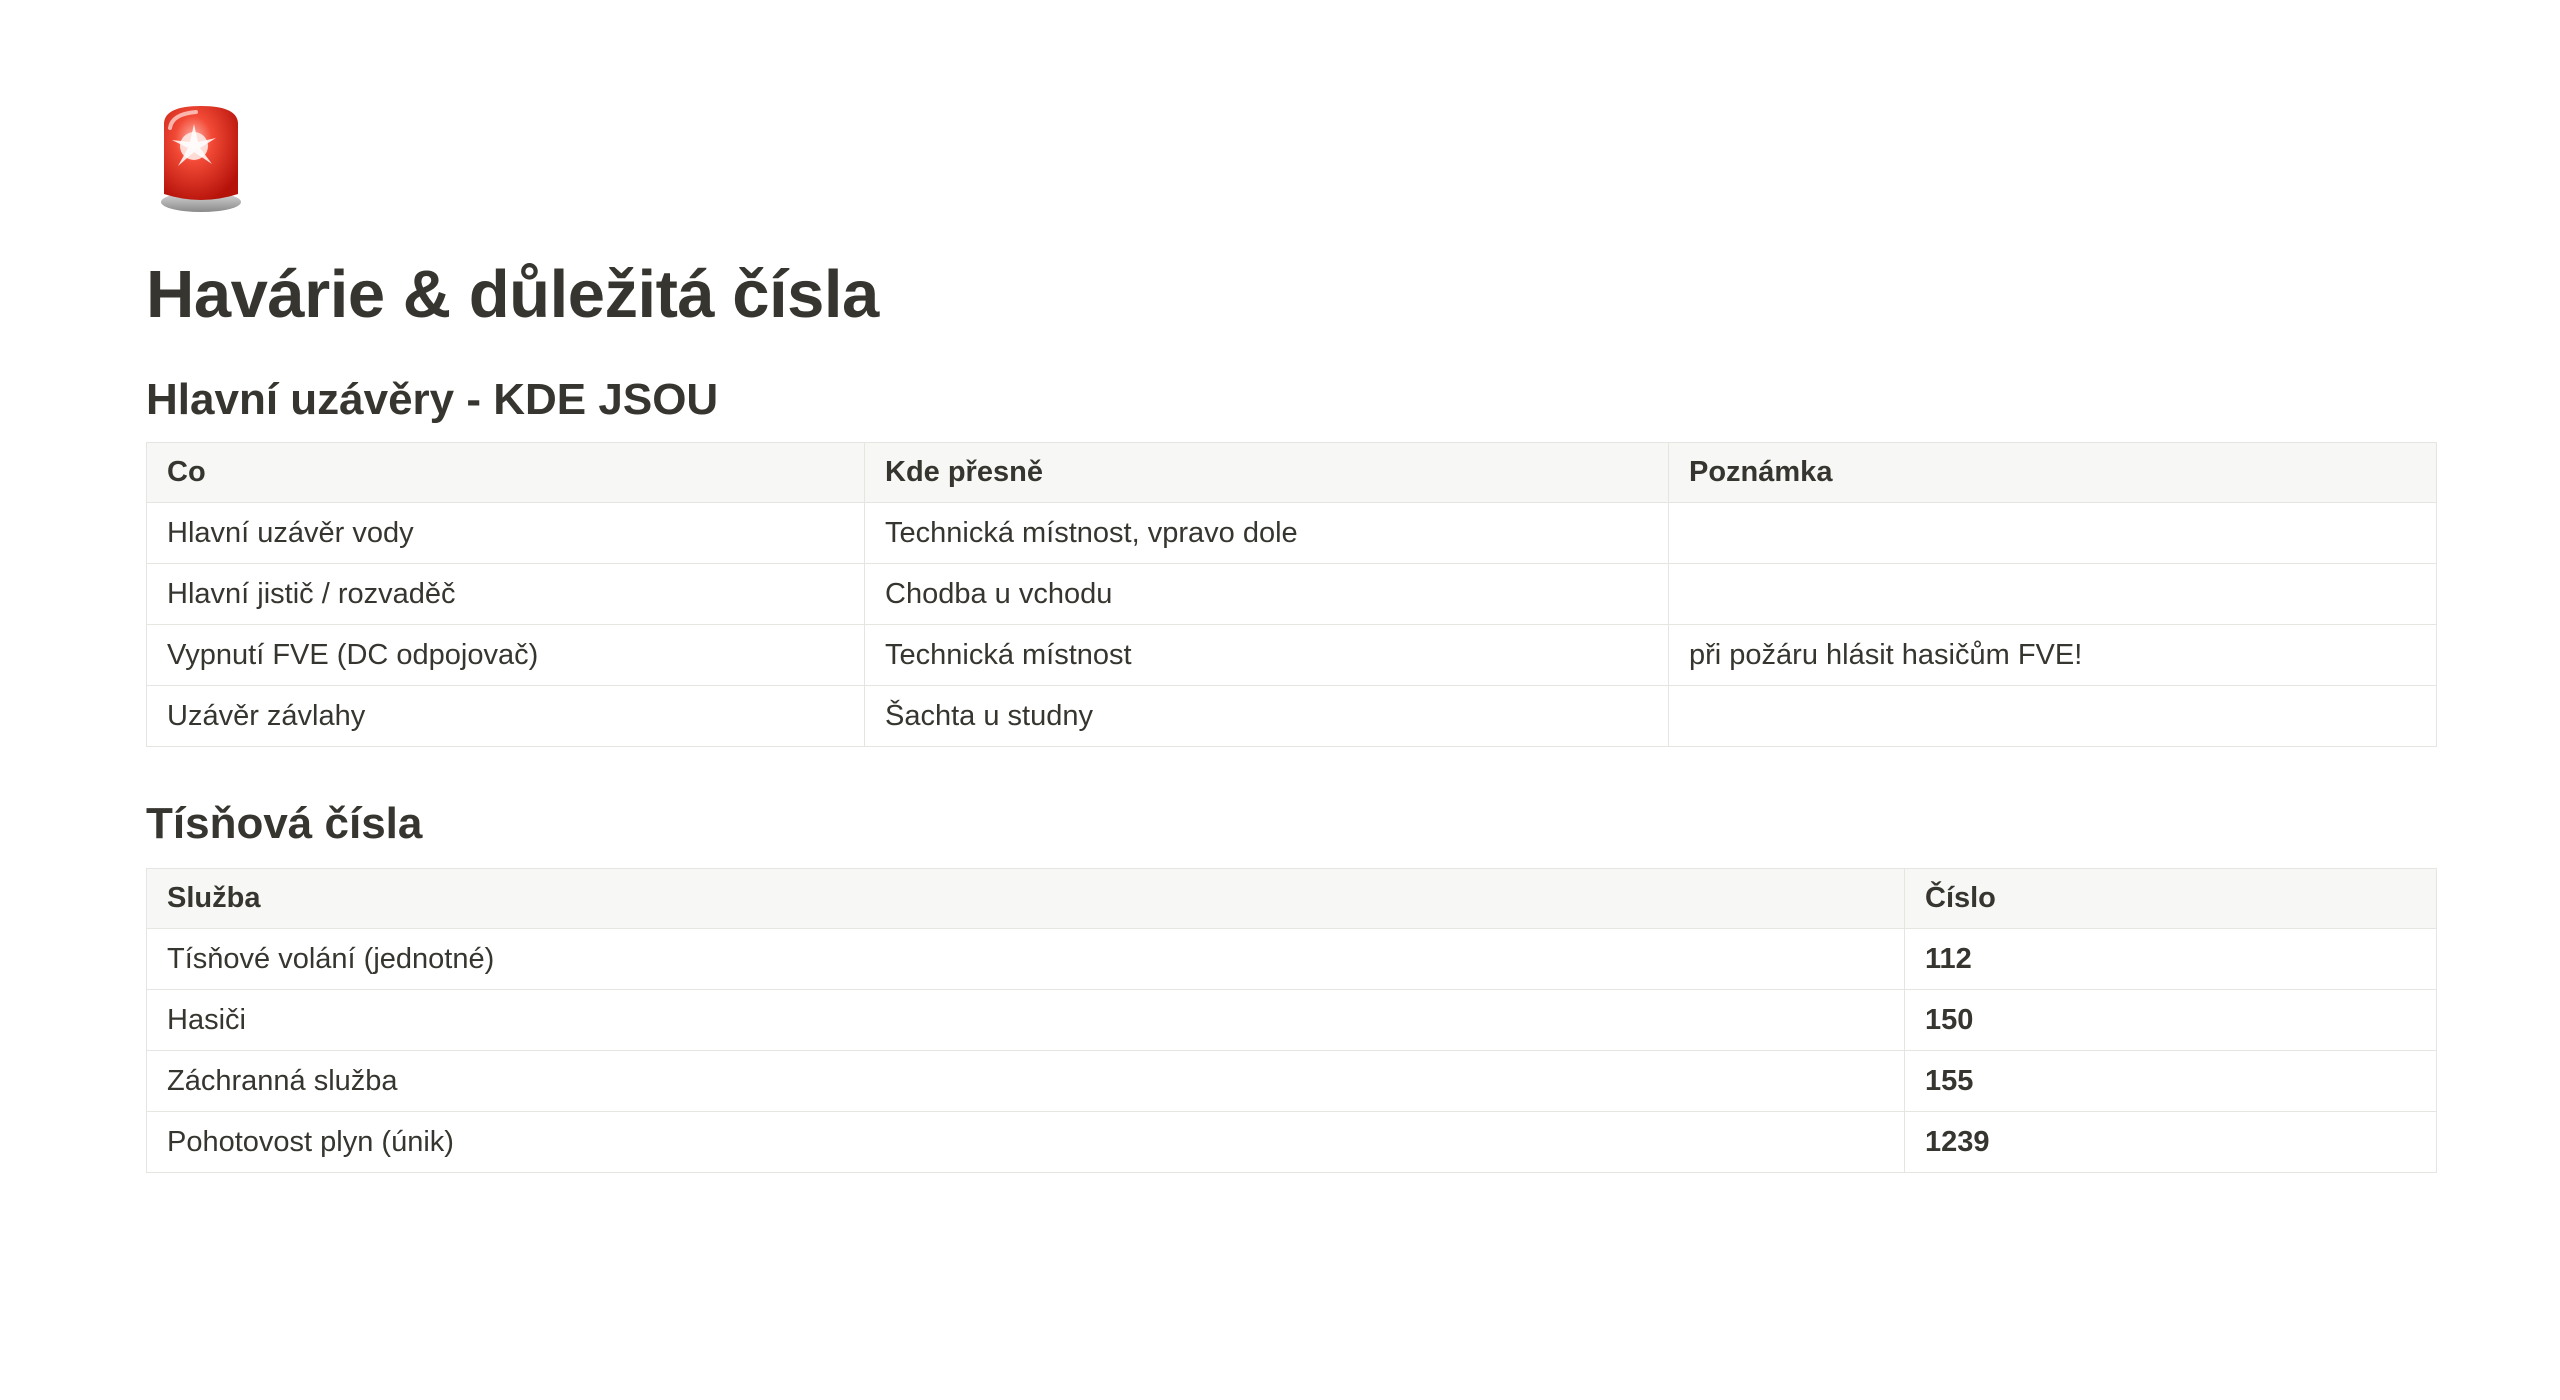 This screenshot has height=1400, width=2560. What do you see at coordinates (1266, 655) in the screenshot?
I see `table-cell: Technická místnost` at bounding box center [1266, 655].